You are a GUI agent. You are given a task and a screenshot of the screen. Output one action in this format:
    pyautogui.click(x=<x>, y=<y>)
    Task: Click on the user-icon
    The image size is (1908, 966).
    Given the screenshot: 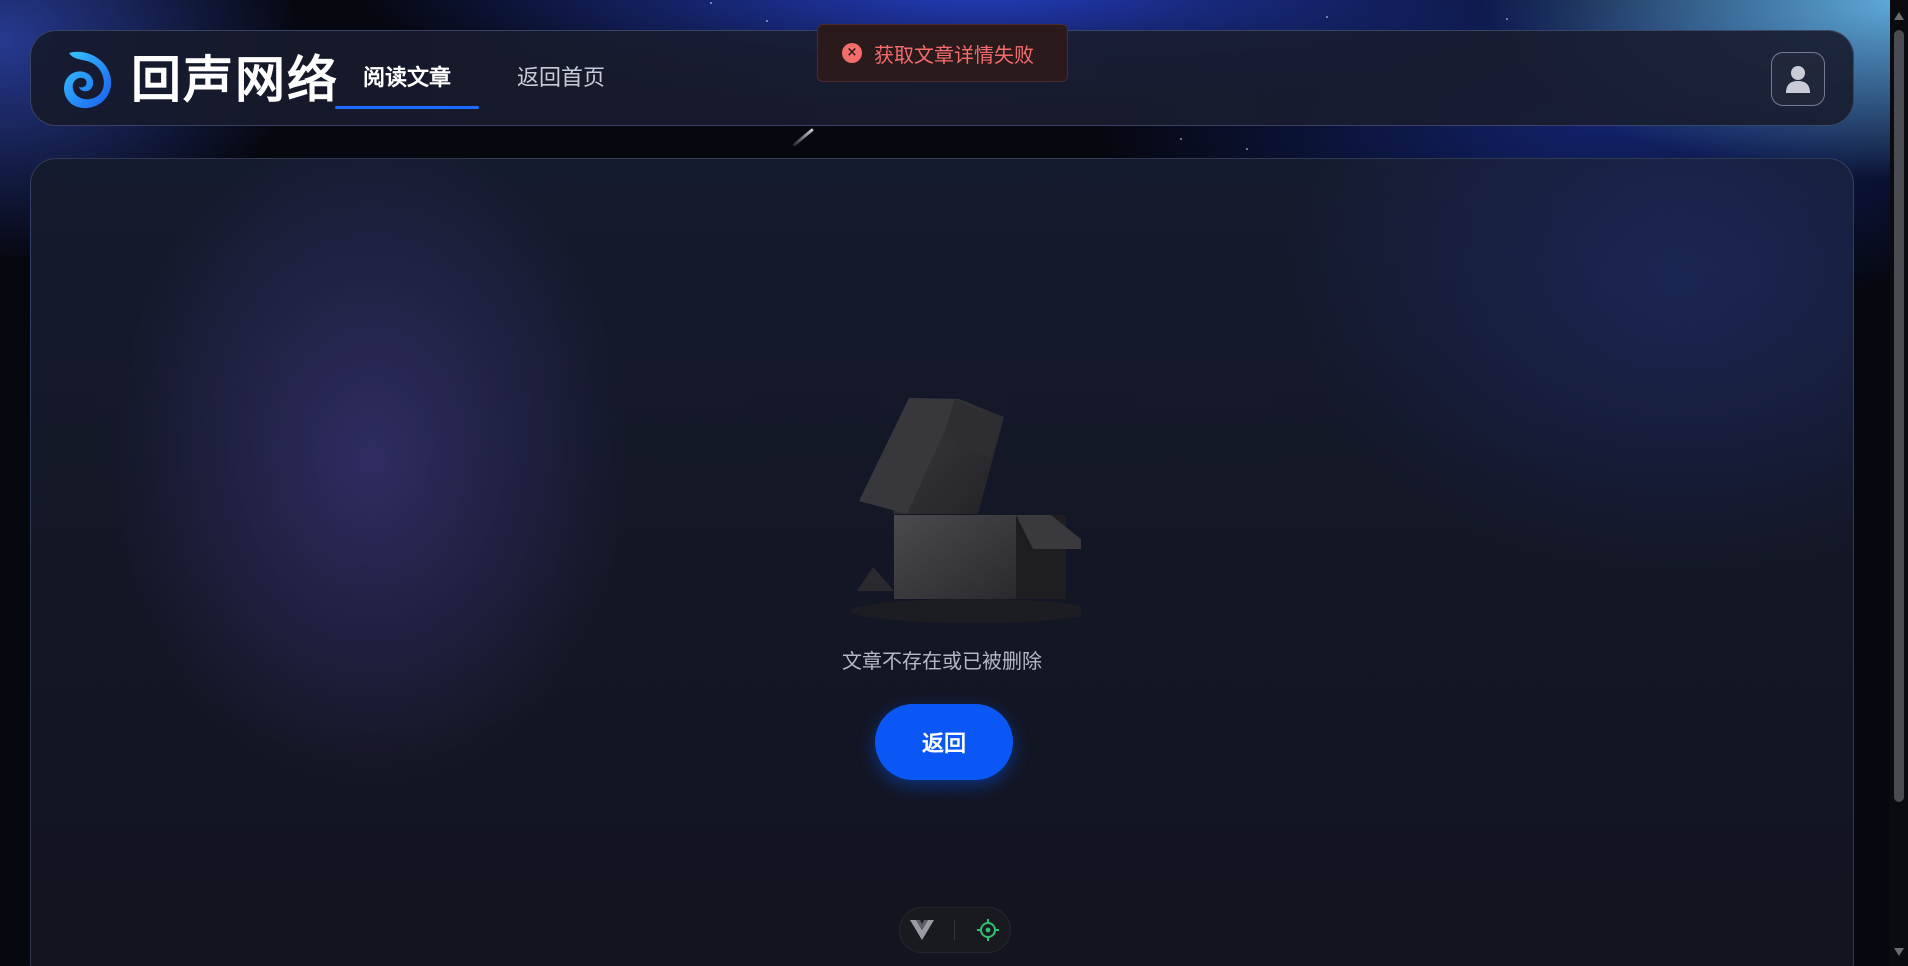 What is the action you would take?
    pyautogui.click(x=1798, y=79)
    